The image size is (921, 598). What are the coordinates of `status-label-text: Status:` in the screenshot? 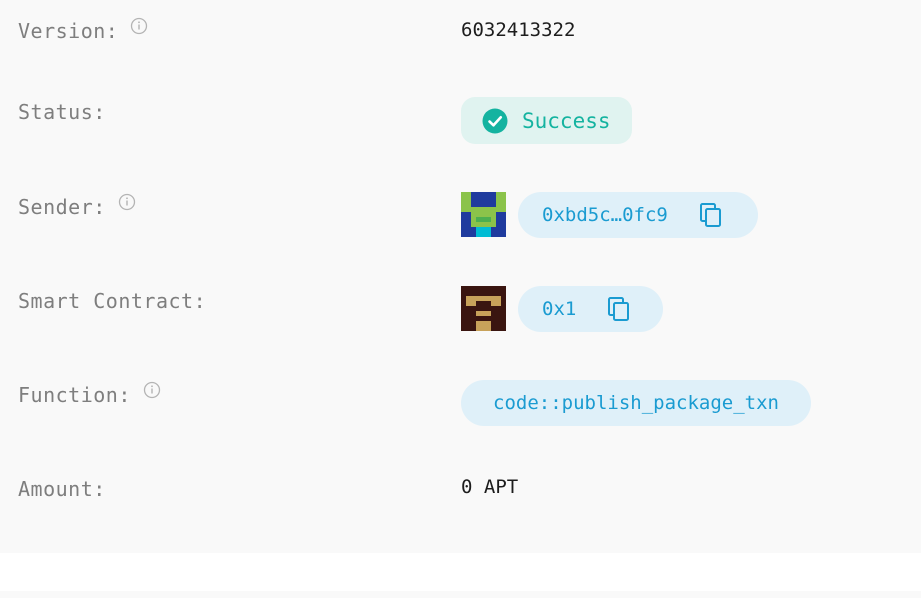 It's located at (62, 112).